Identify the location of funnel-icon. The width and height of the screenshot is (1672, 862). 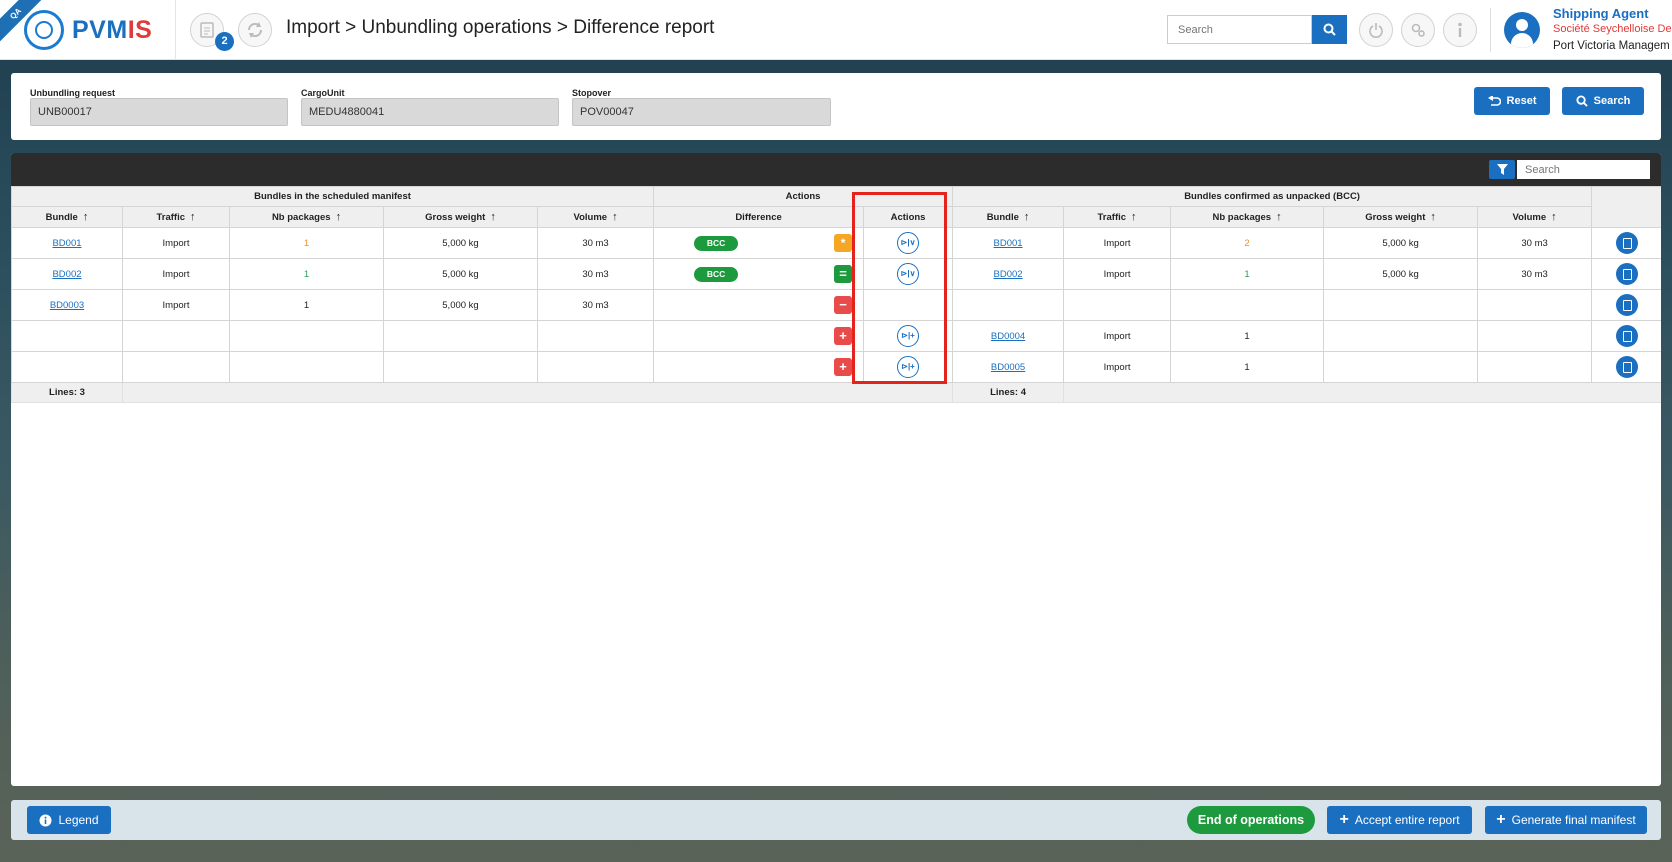
(1502, 169).